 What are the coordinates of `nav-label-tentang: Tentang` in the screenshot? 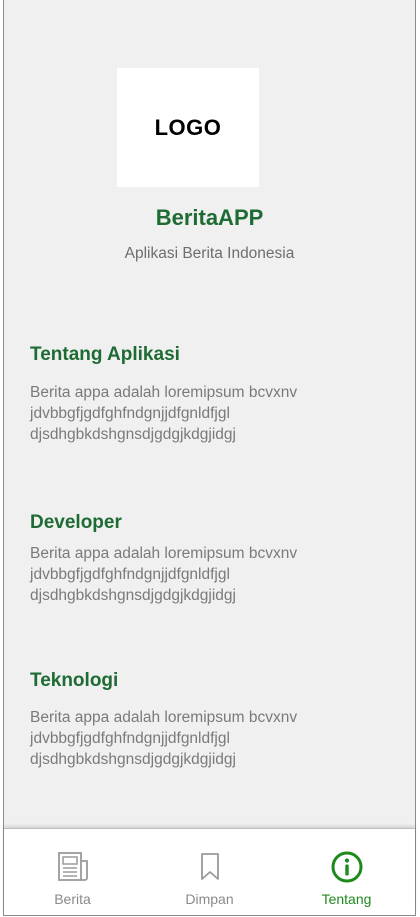 It's located at (346, 899).